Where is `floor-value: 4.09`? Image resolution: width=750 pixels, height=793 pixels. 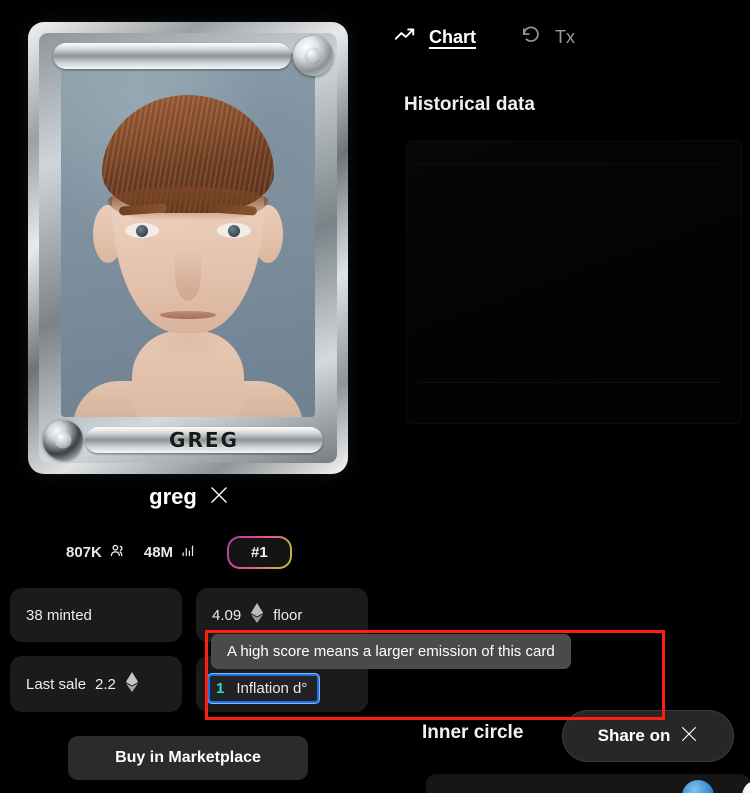
floor-value: 4.09 is located at coordinates (227, 615).